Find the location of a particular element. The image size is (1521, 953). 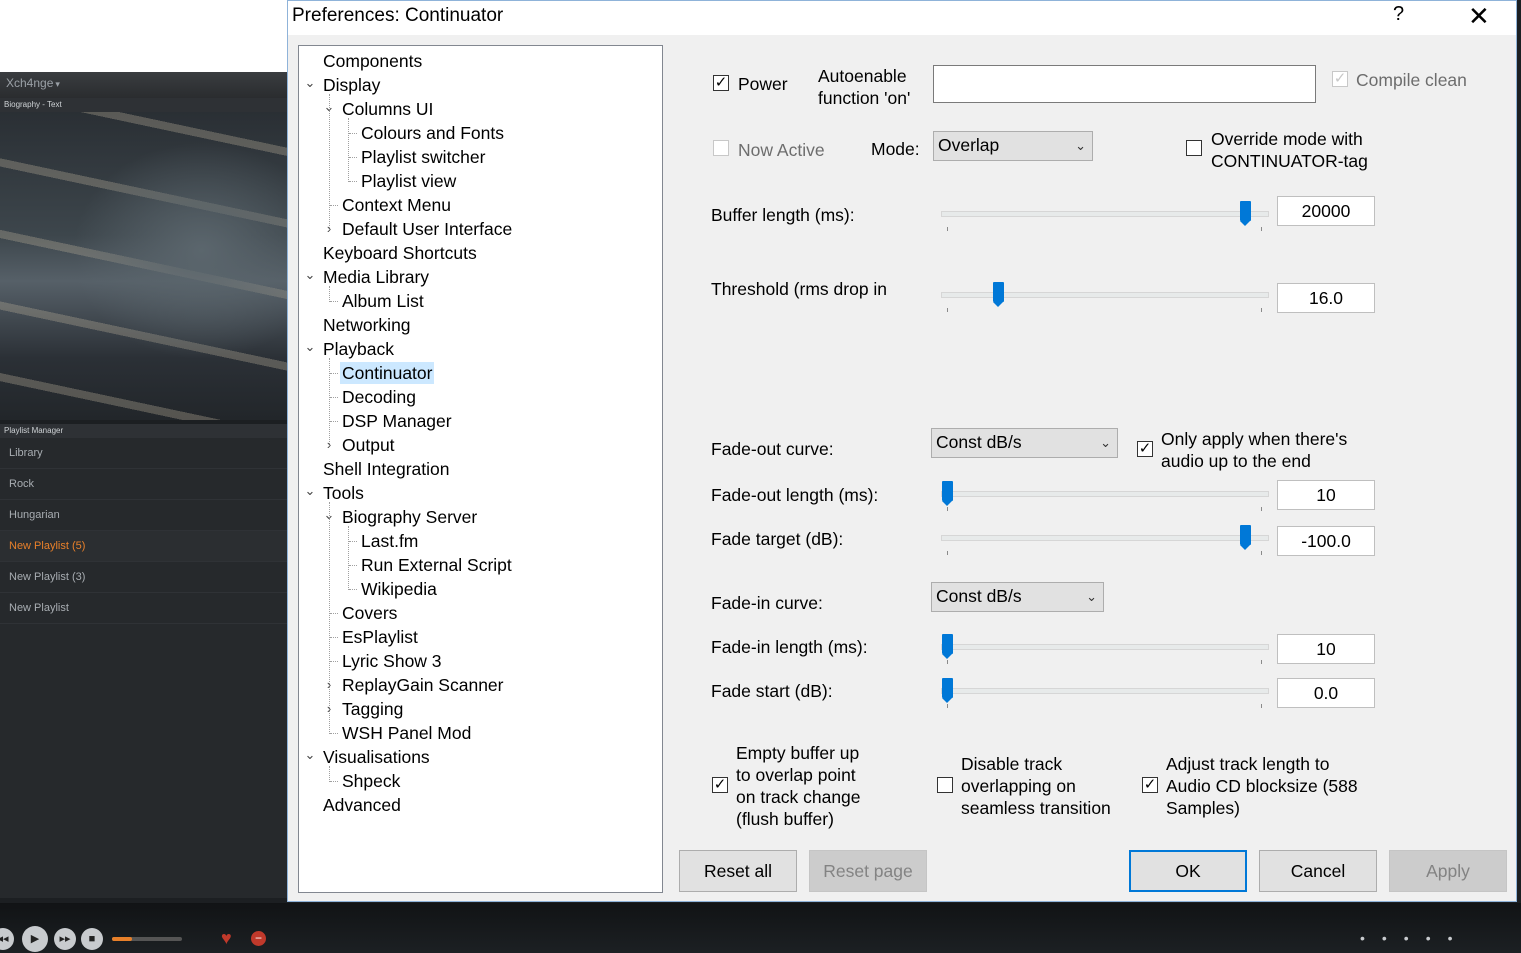

tree-item: DSP Manager is located at coordinates (397, 421).